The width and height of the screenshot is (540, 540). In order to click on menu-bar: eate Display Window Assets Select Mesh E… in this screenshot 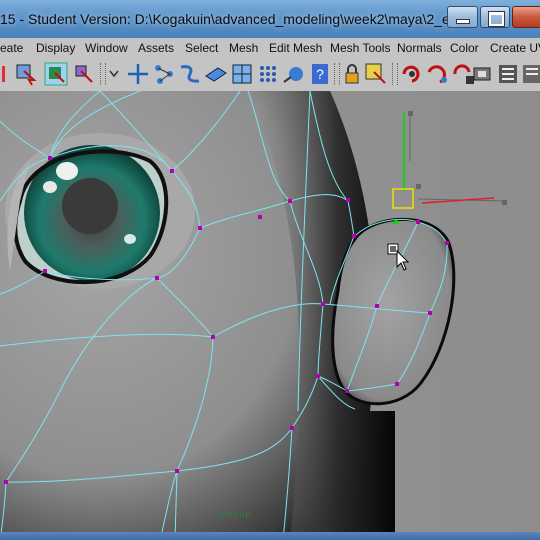, I will do `click(270, 48)`.